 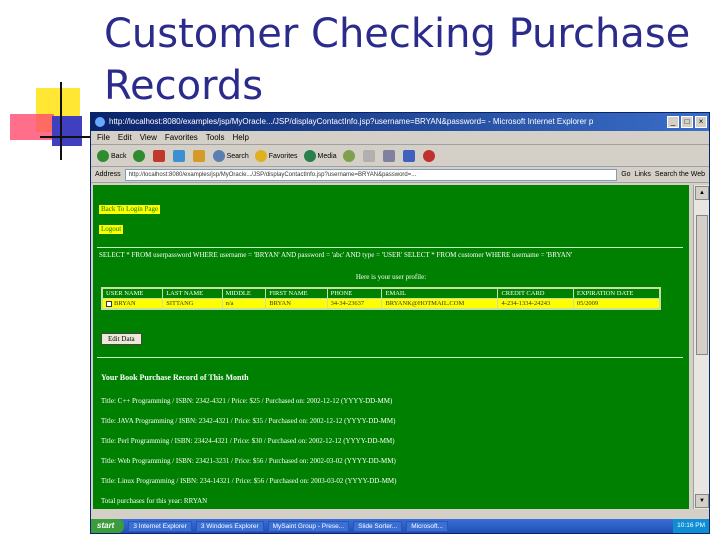 What do you see at coordinates (400, 156) in the screenshot?
I see `toolbar: Back Search Favorites Media` at bounding box center [400, 156].